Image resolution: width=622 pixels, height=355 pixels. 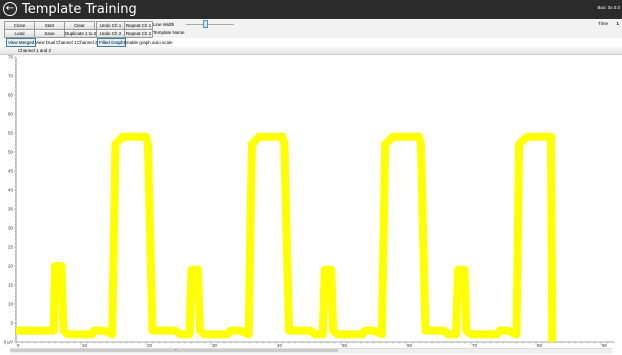 I want to click on y-tick-label: 35, so click(x=11, y=209).